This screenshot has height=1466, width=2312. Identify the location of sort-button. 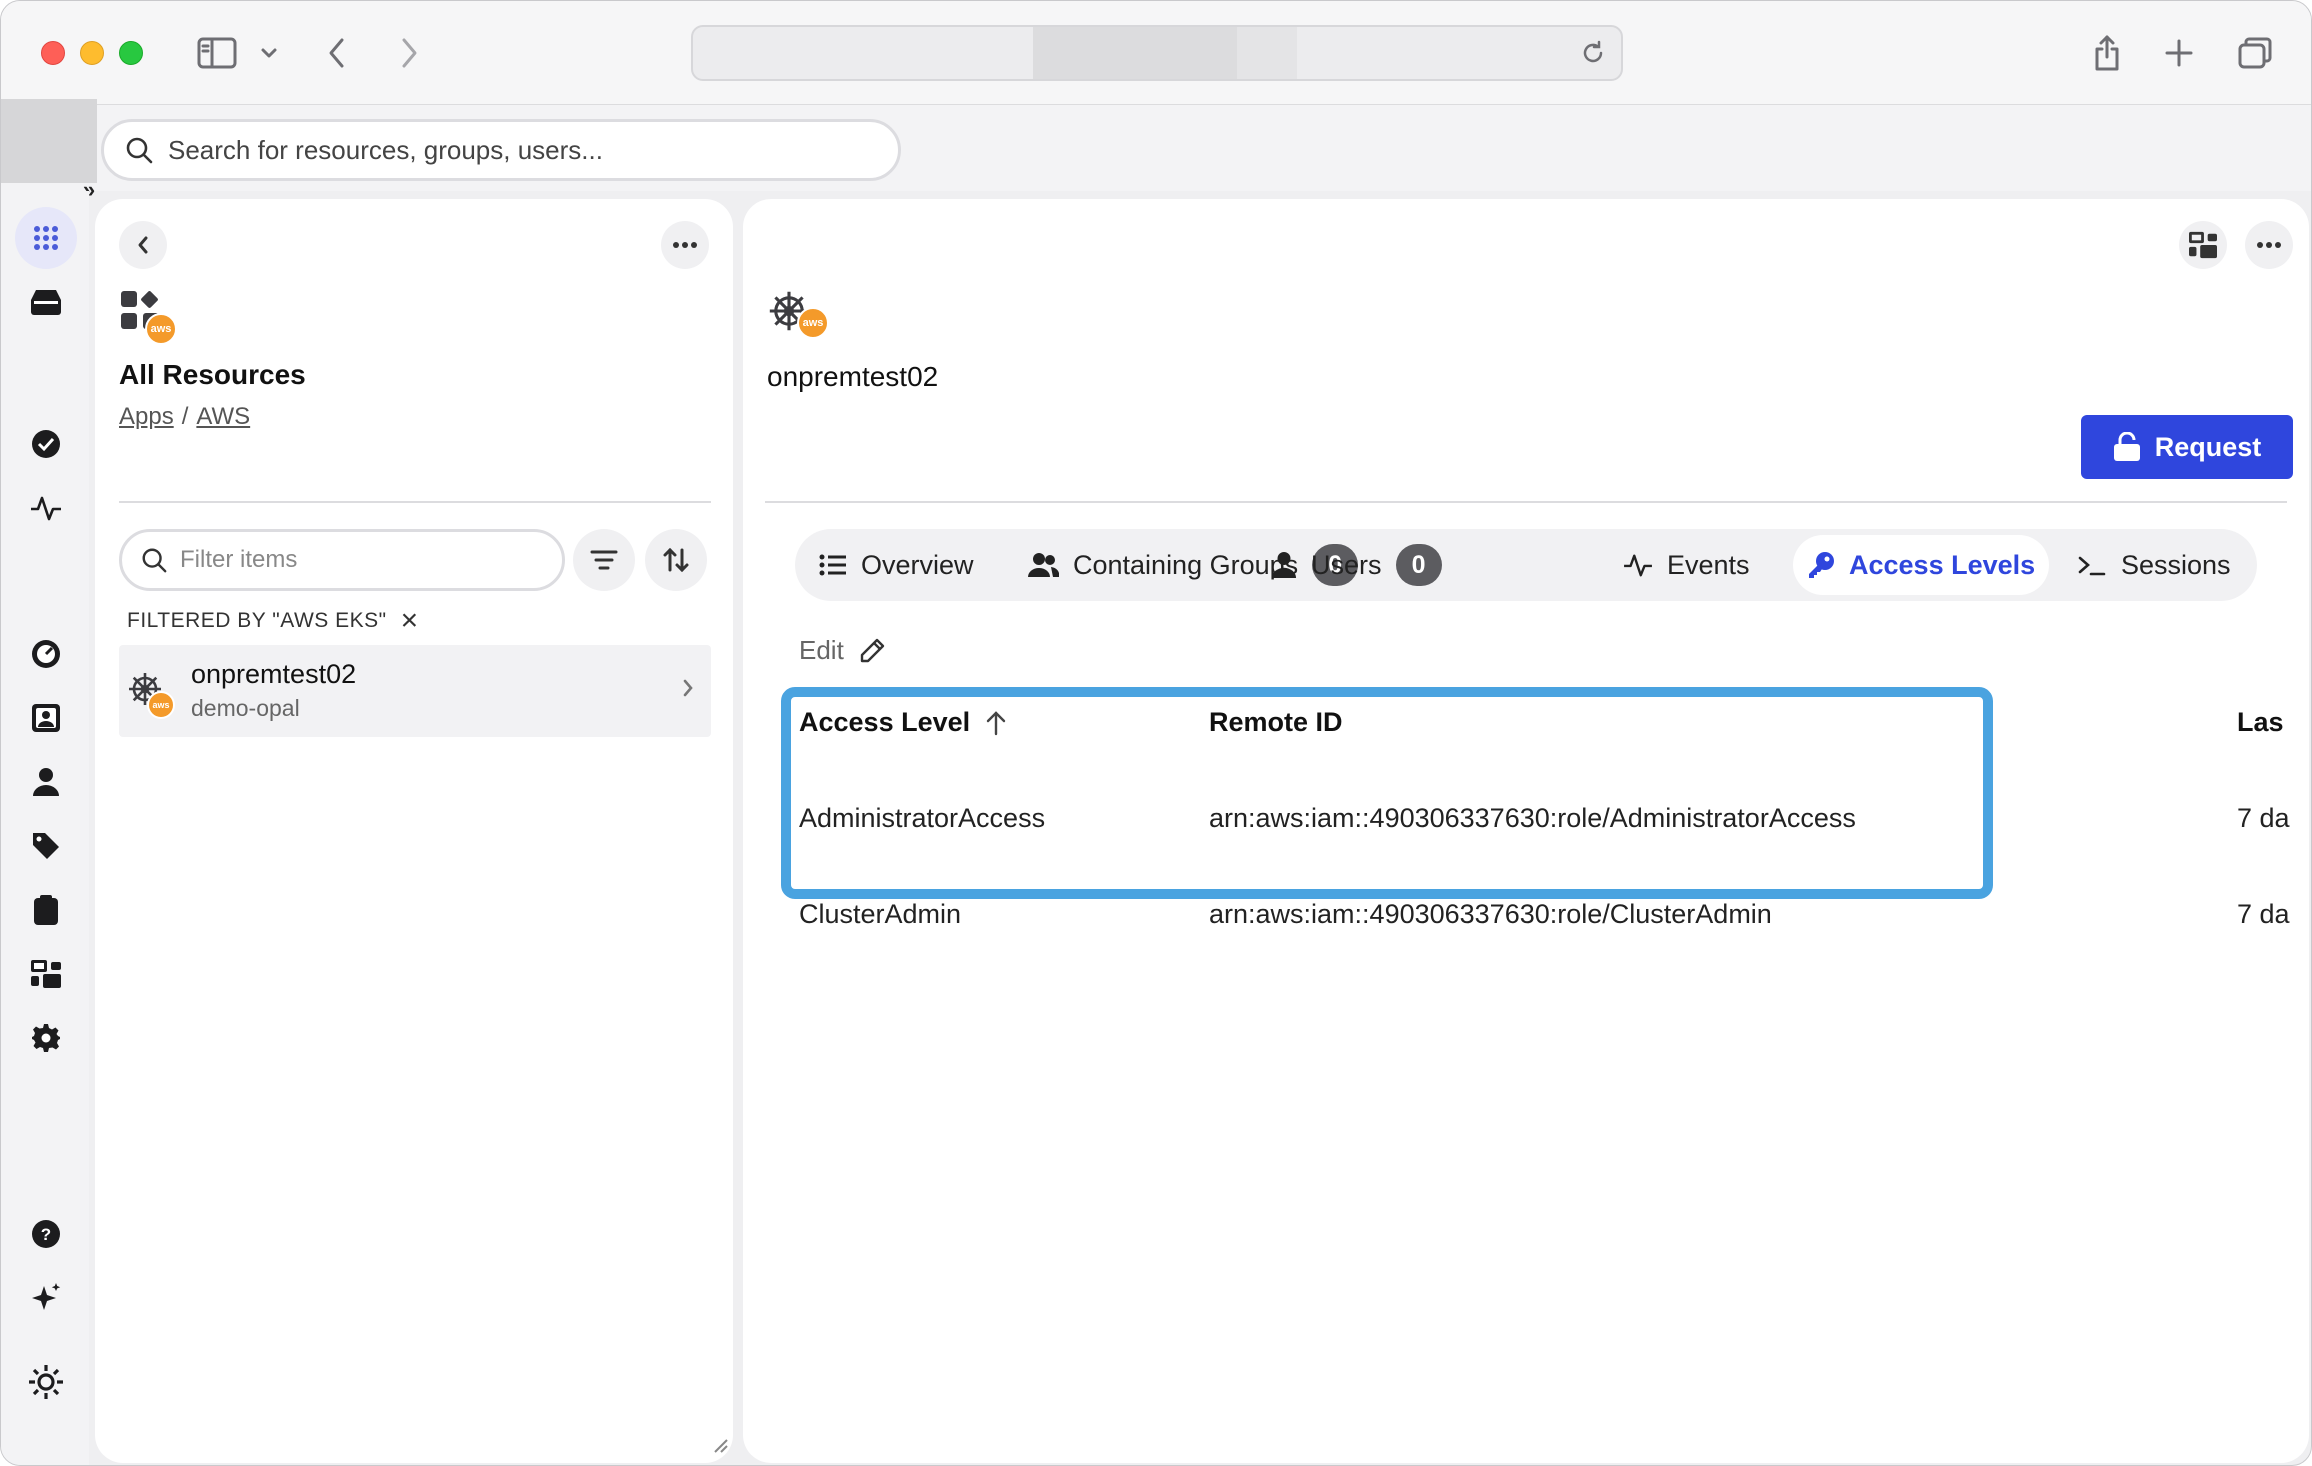
(676, 560).